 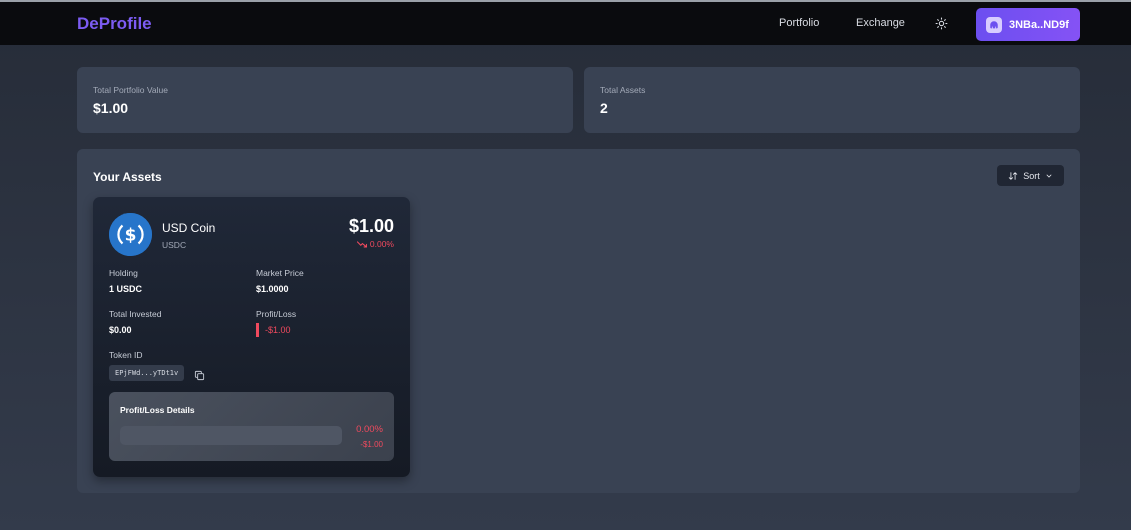 I want to click on sort-button: Sort, so click(x=1030, y=175).